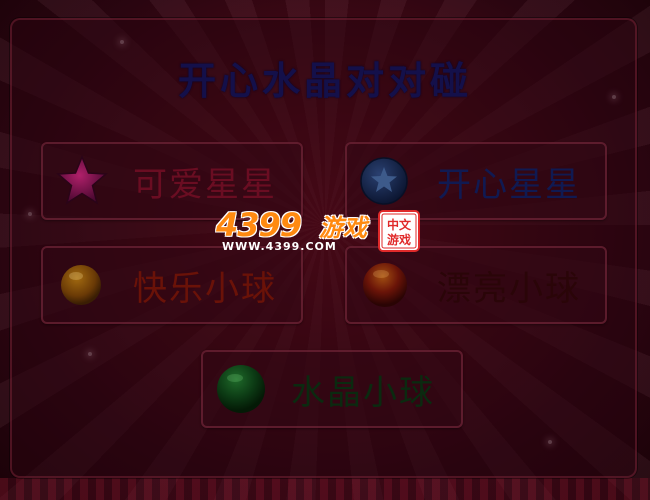  Describe the element at coordinates (343, 228) in the screenshot. I see `logo-game-text: 游戏` at that location.